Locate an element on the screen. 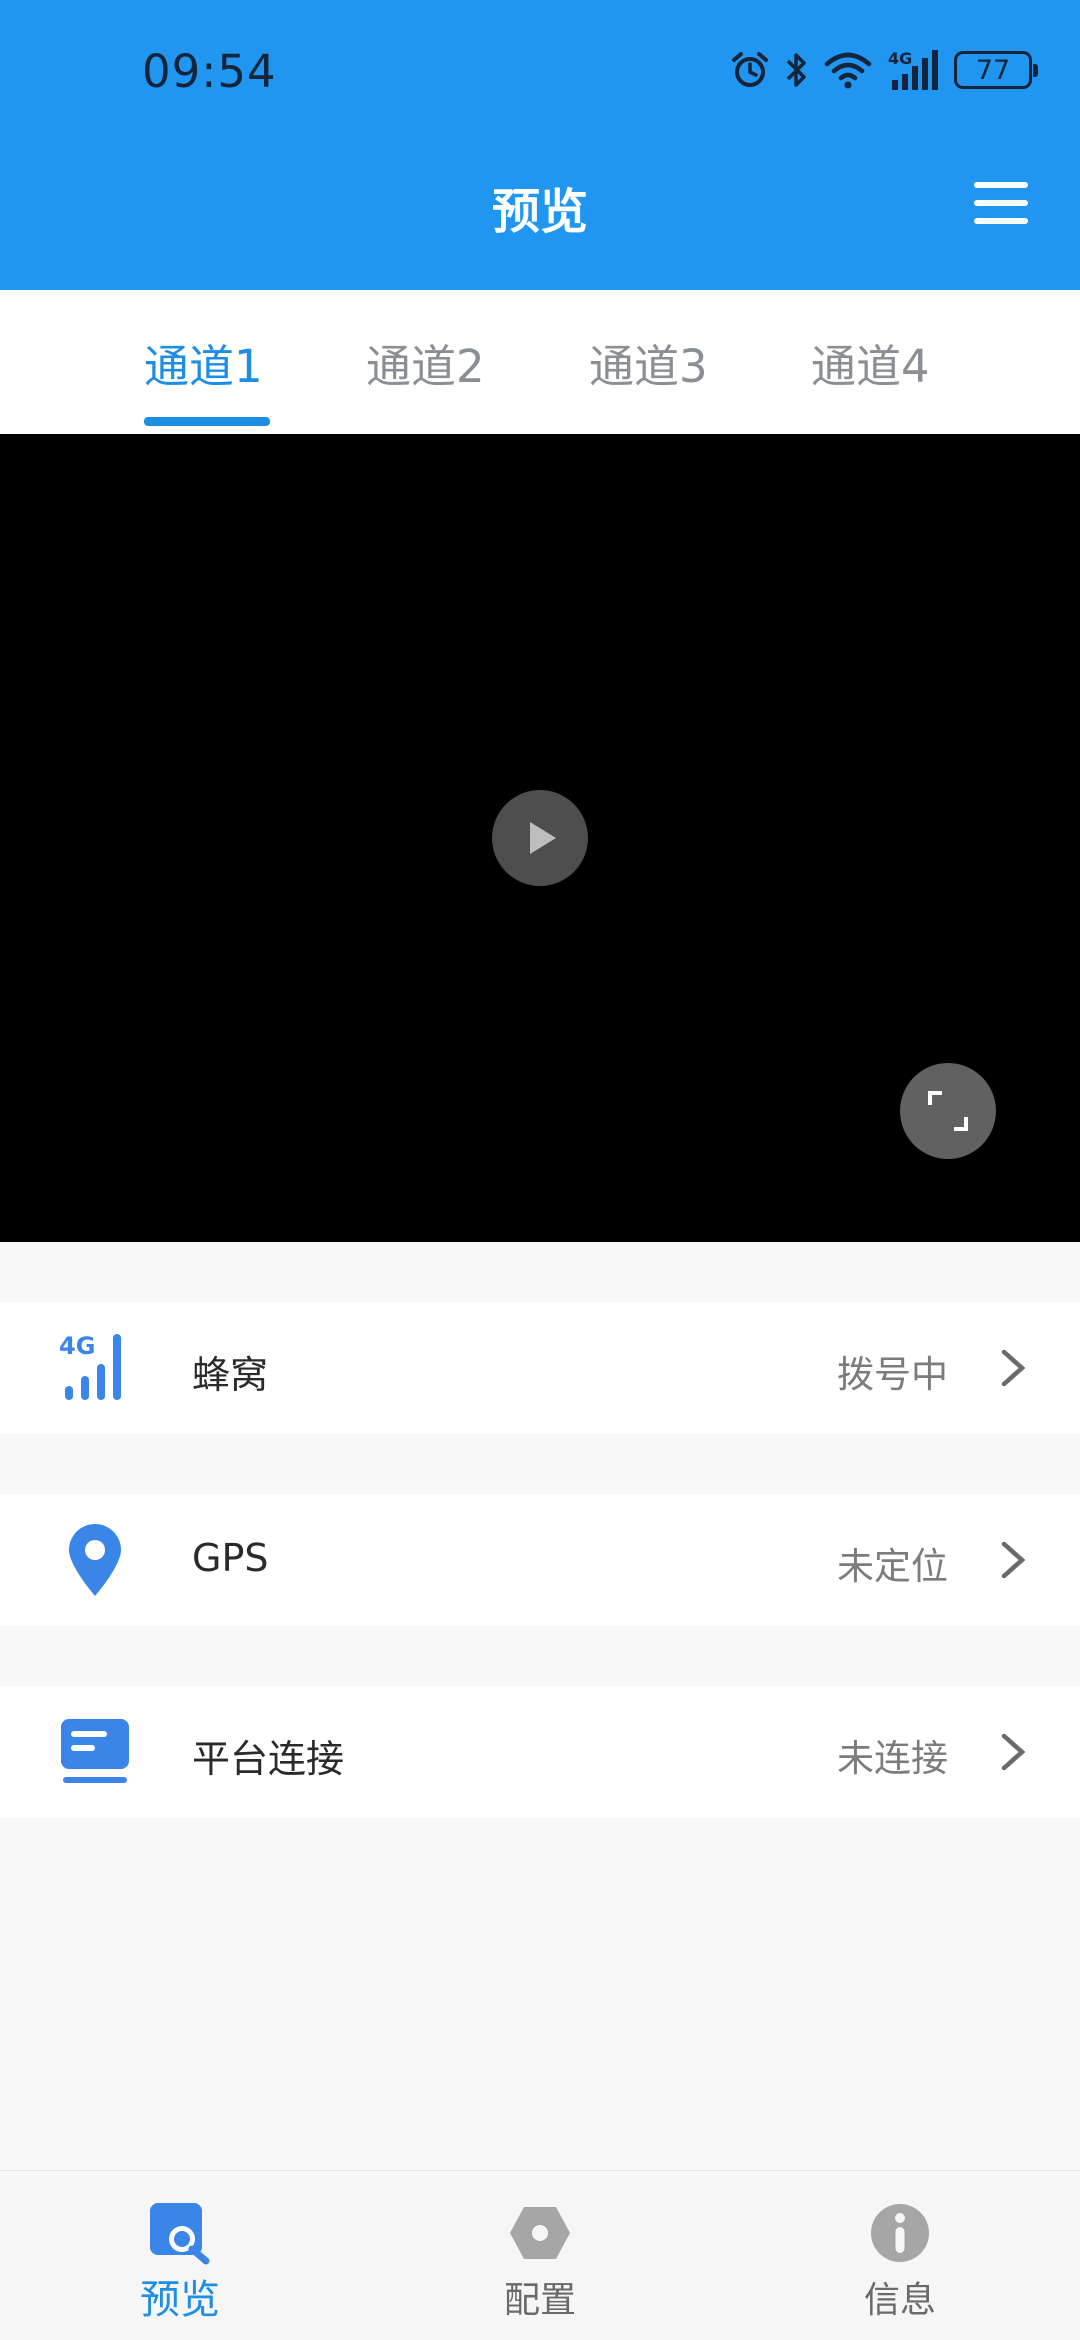  channel-tabs: 通道1 通道2 通道3 通道4 is located at coordinates (540, 362).